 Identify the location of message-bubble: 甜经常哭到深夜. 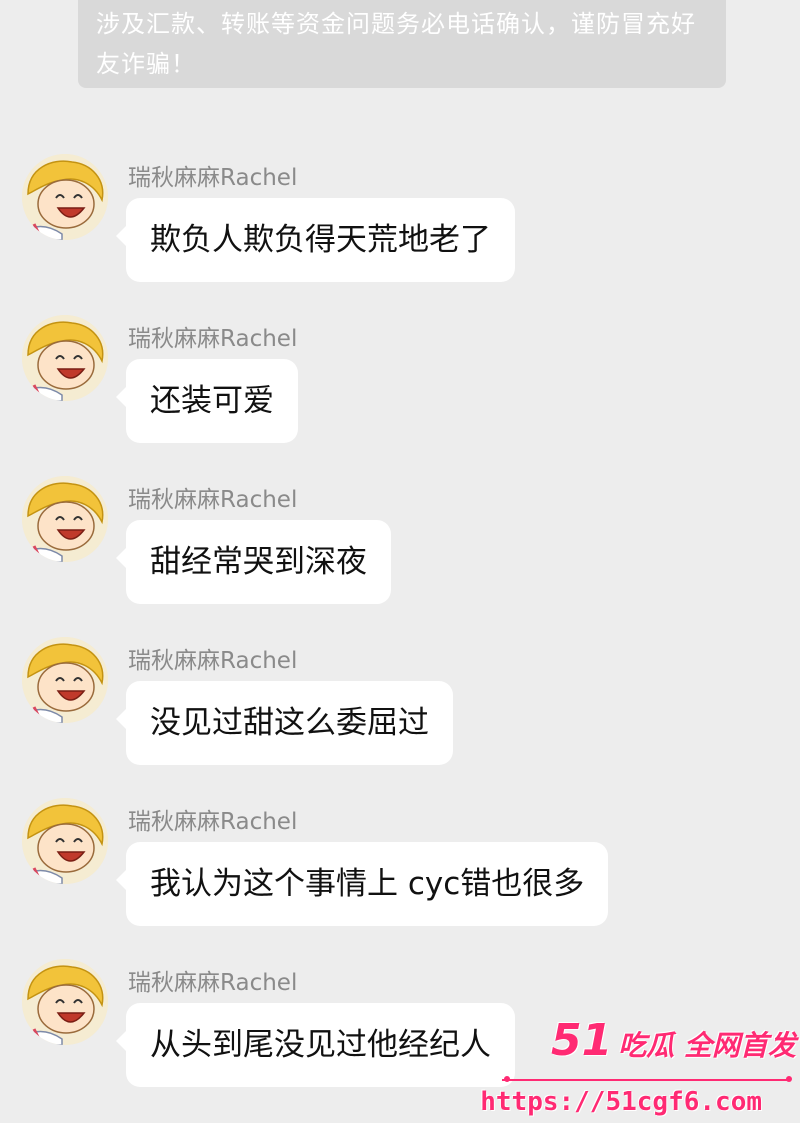
(253, 562).